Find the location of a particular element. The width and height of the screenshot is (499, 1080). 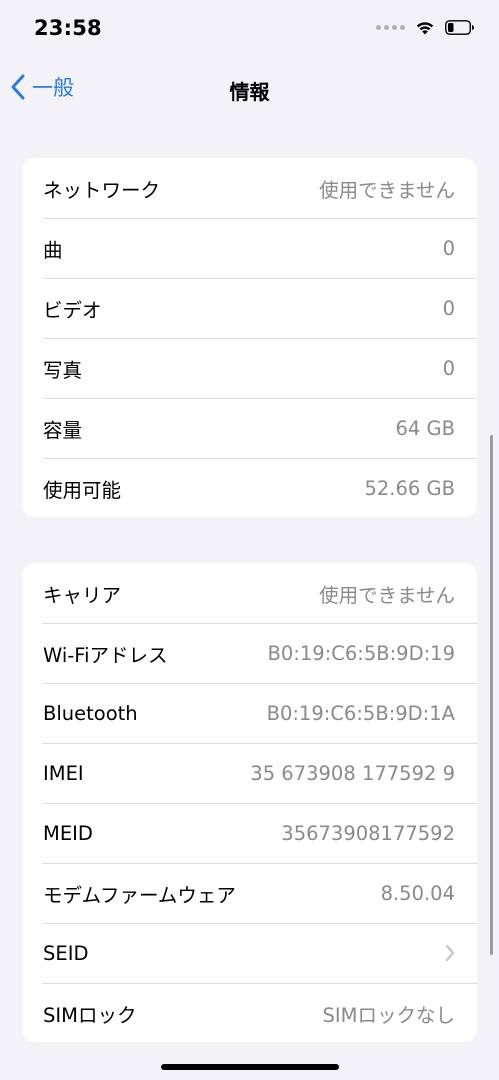

row-bluetooth: Bluetooth B0:19:C6:5B:9D:1A is located at coordinates (249, 713).